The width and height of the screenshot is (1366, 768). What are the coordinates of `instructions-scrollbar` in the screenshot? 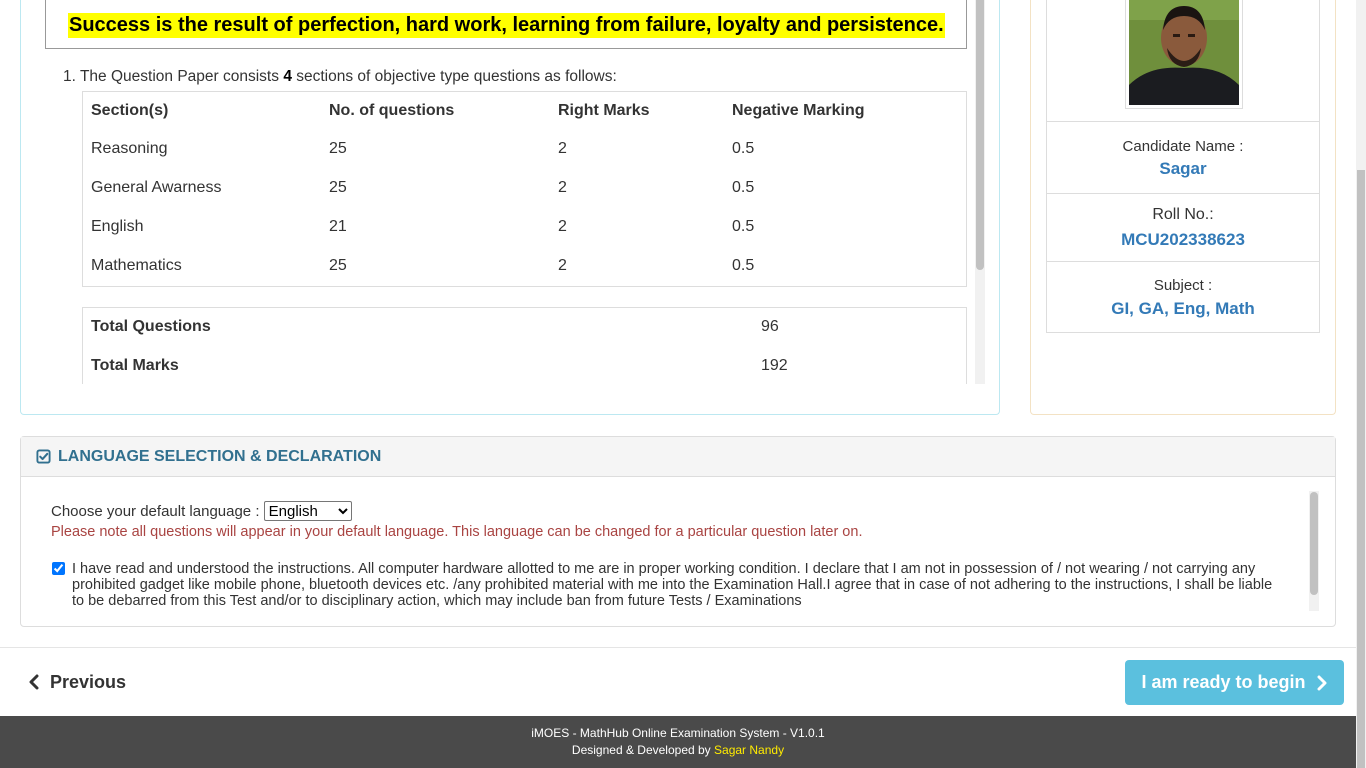 It's located at (980, 192).